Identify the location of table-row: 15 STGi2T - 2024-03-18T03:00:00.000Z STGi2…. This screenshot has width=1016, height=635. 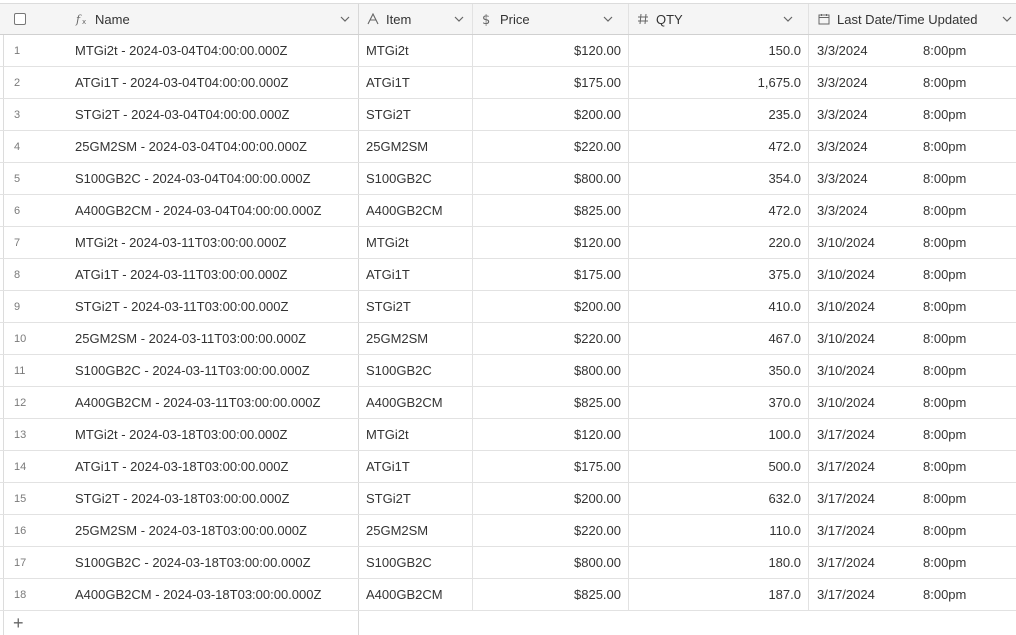
(508, 499).